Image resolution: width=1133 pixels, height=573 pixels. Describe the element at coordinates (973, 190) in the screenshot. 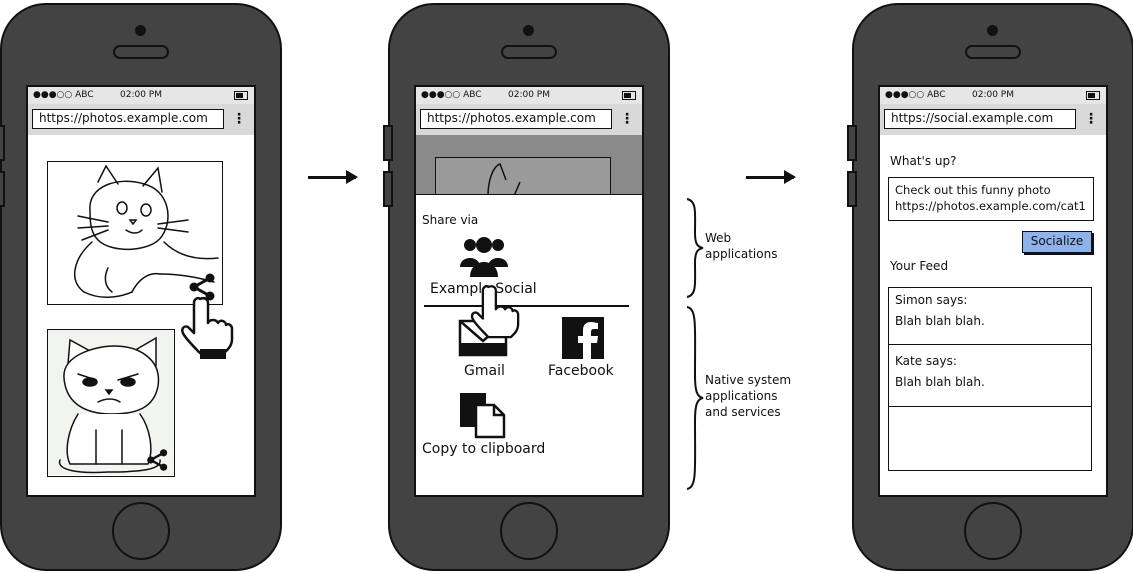

I see `post-text-line-1: Check out this funny photo` at that location.